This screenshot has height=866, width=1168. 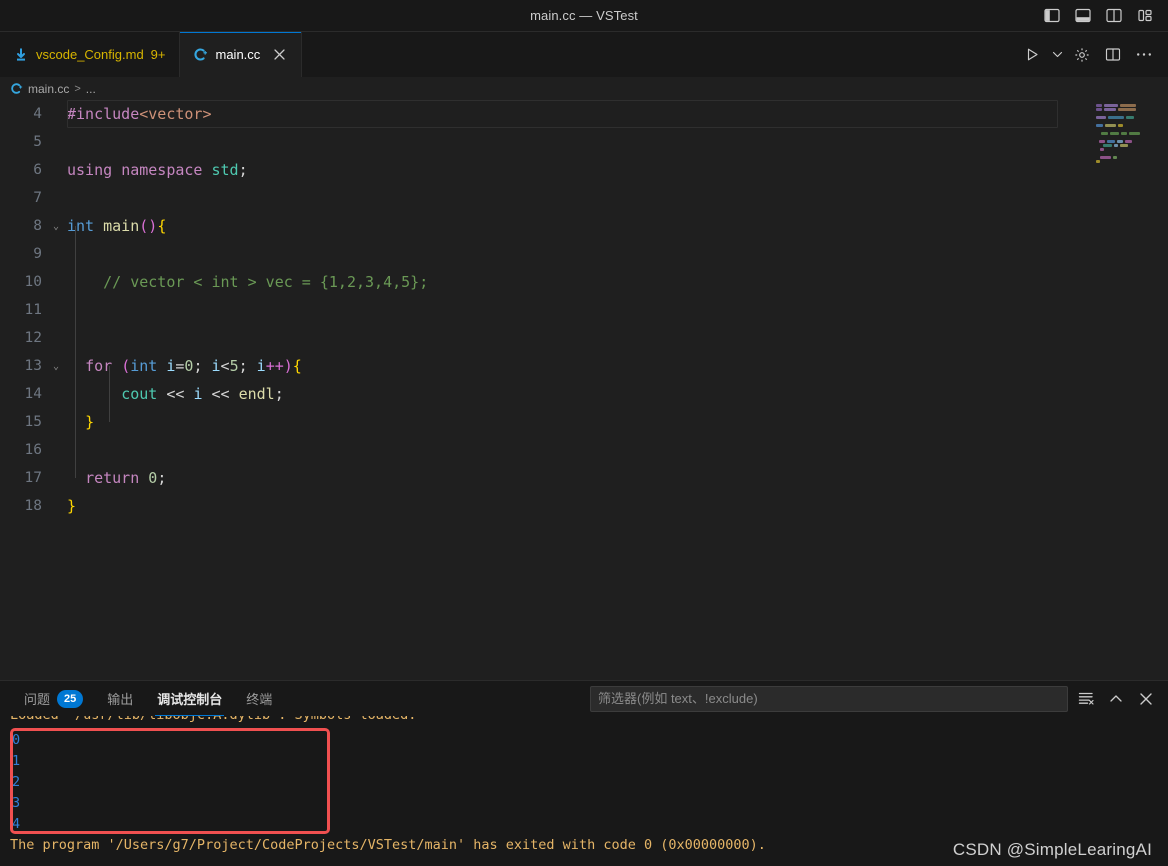 I want to click on toggle-primary-sidebar-icon, so click(x=1052, y=16).